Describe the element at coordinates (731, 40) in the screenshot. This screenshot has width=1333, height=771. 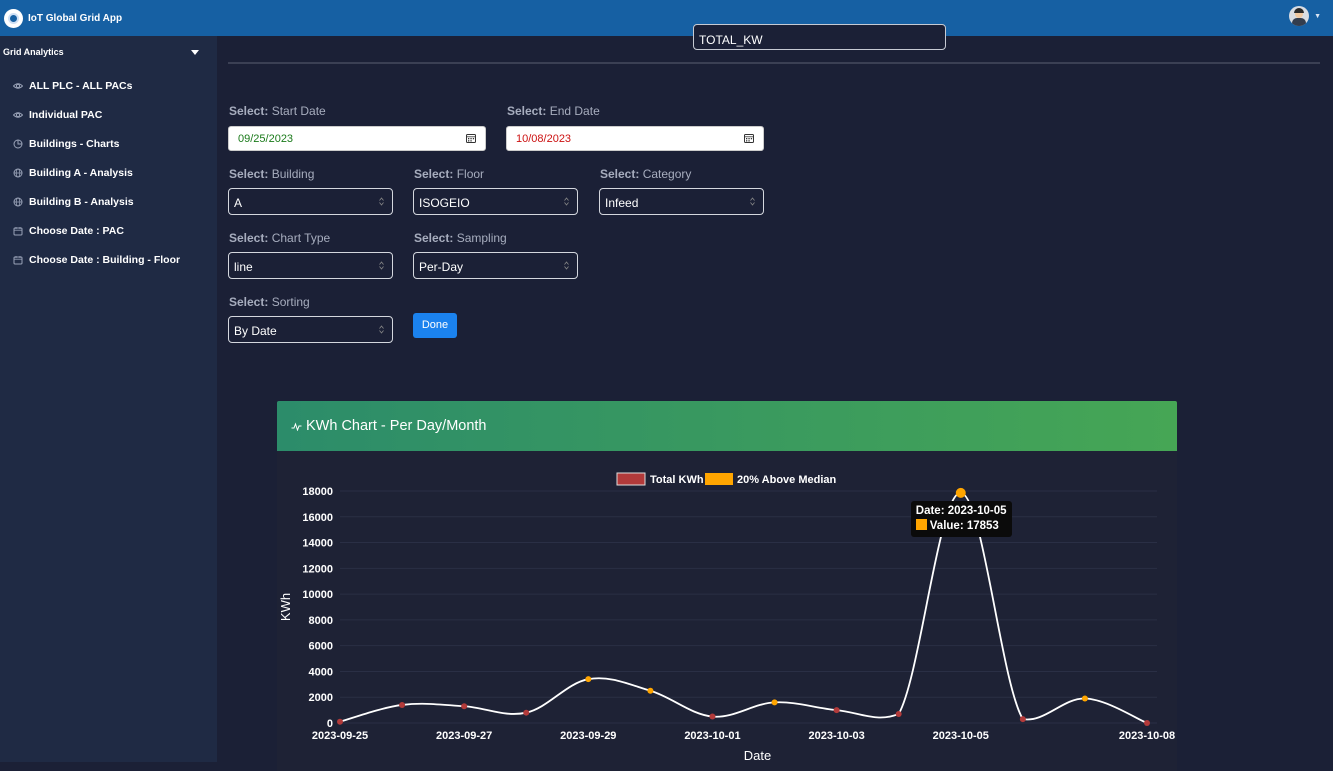
I see `metric-select-value: TOTAL_KW` at that location.